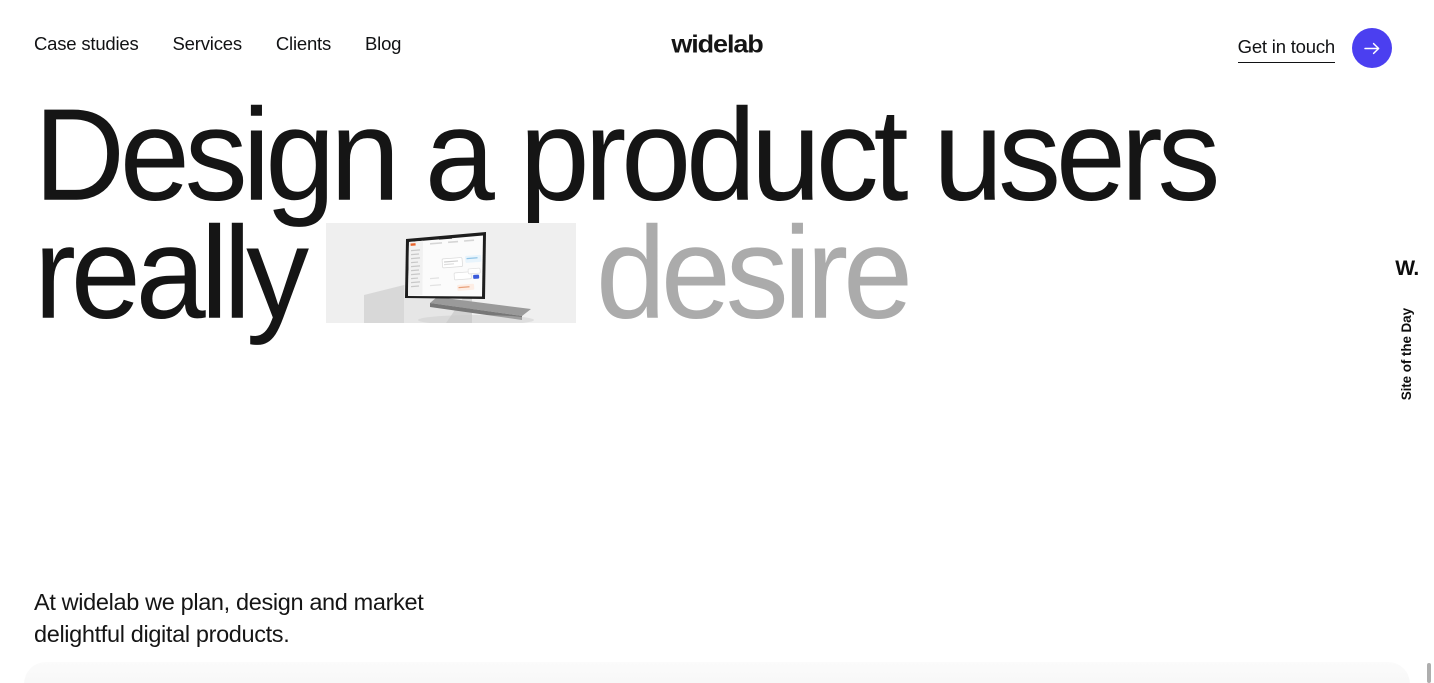 This screenshot has width=1434, height=683. I want to click on get-in-touch-button, so click(1372, 48).